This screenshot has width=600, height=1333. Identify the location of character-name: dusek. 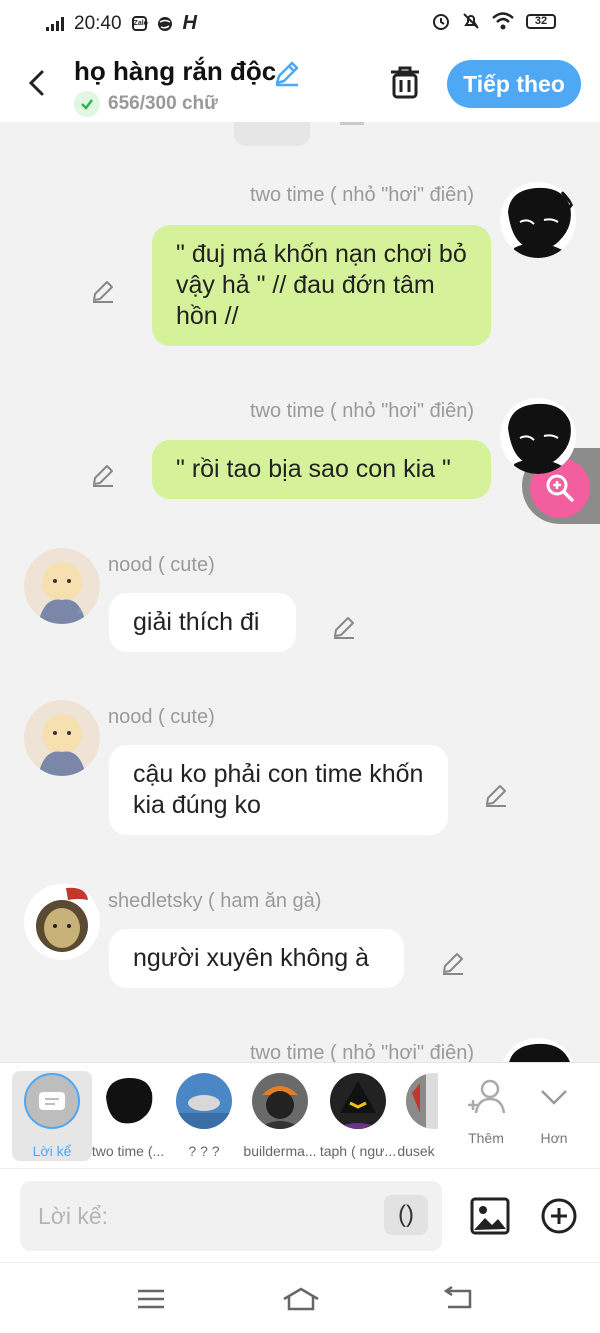
(416, 1151).